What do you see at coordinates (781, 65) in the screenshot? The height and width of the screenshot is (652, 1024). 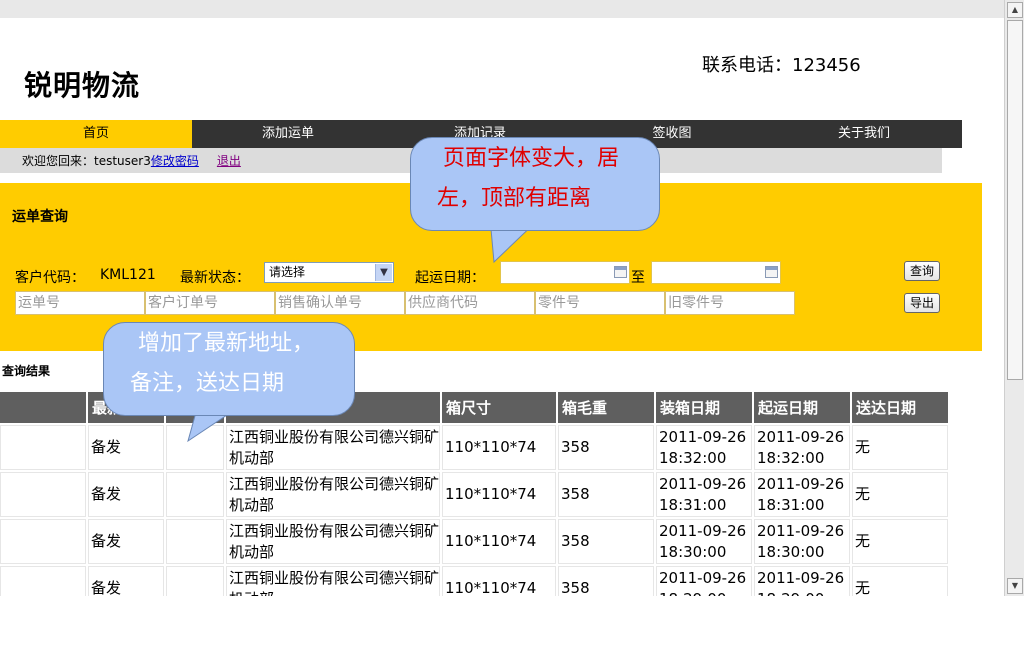 I see `contact-phone: 联系电话：123456` at bounding box center [781, 65].